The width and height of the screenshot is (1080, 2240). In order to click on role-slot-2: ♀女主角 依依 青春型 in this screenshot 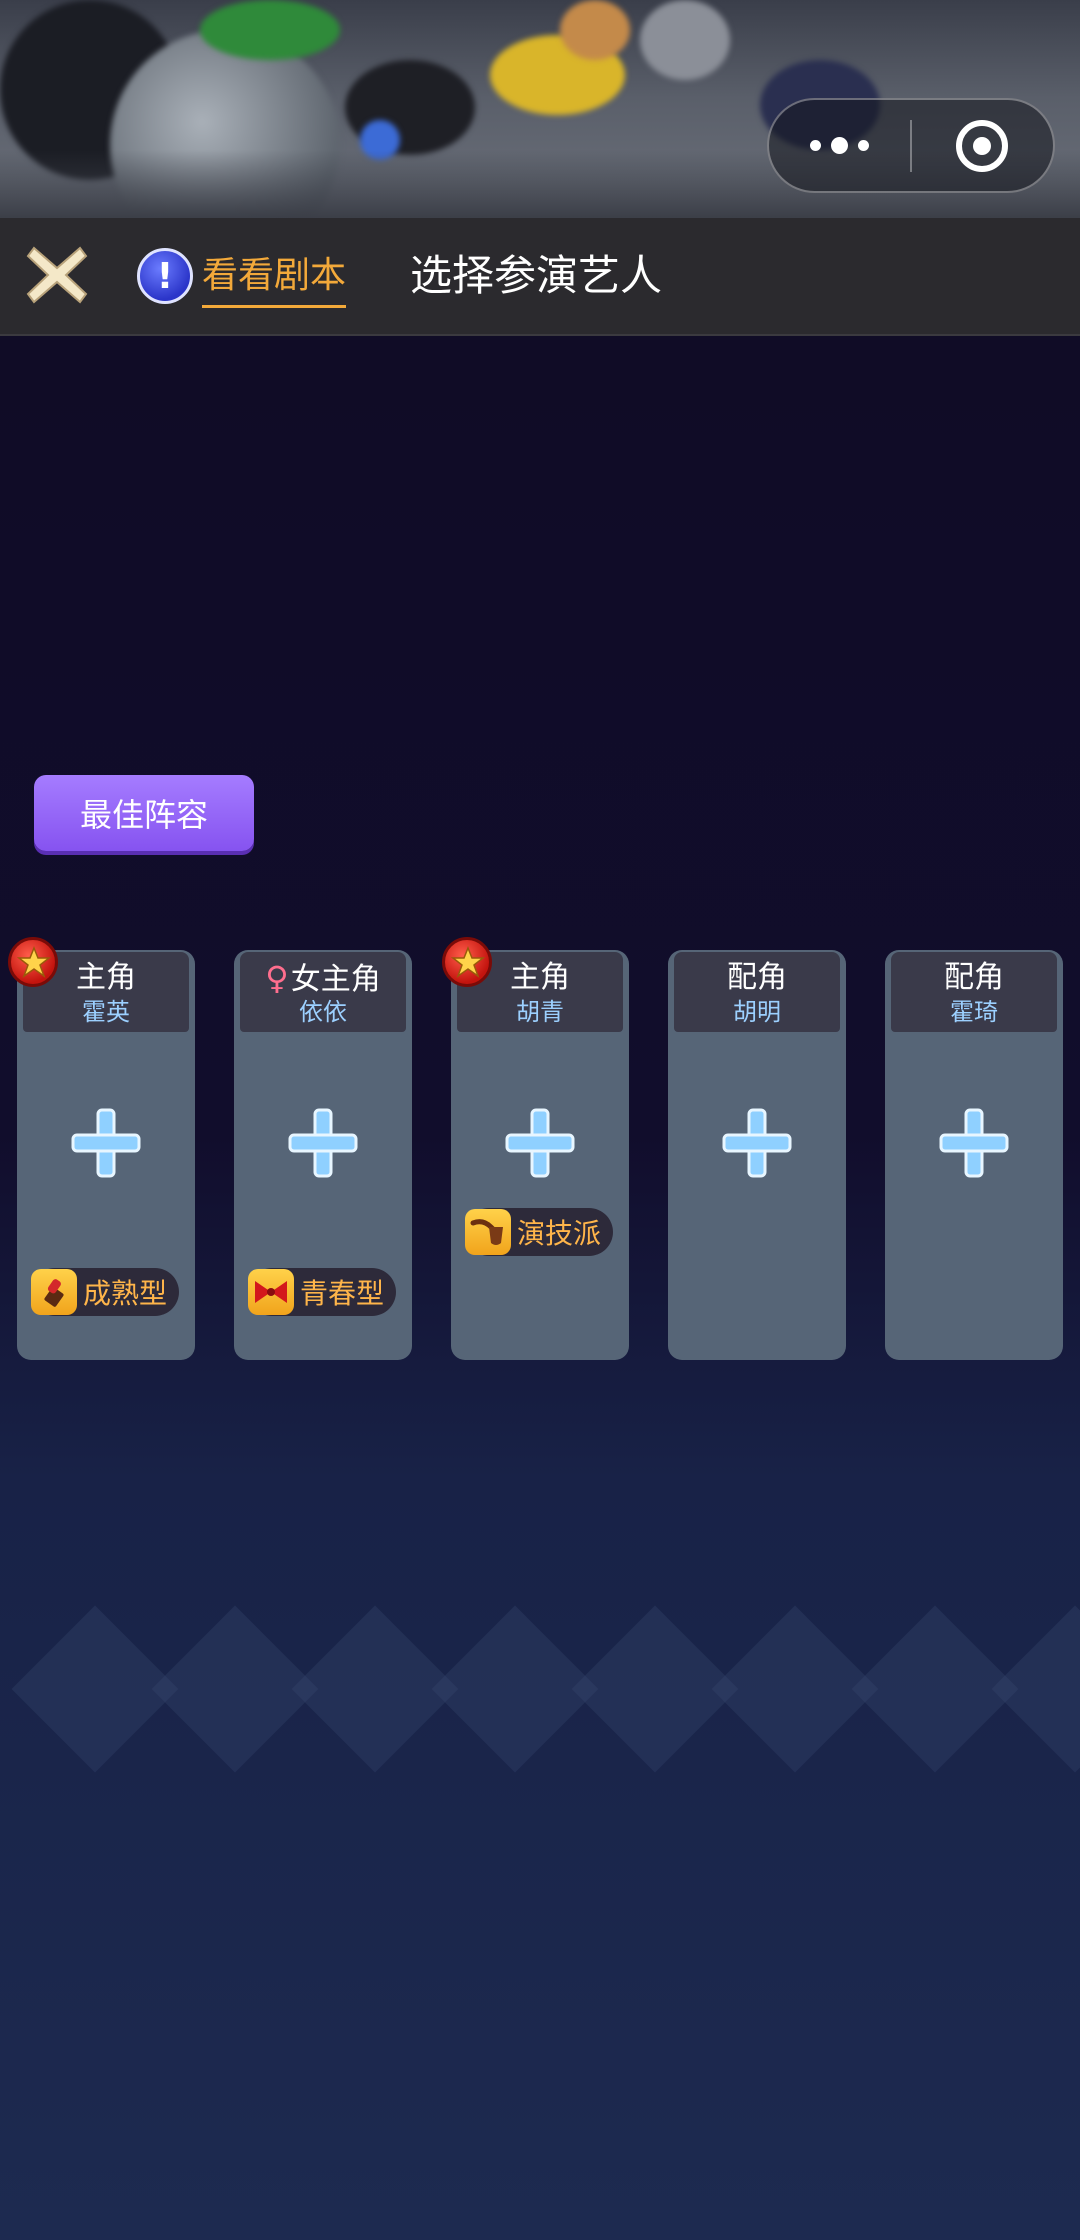, I will do `click(323, 1155)`.